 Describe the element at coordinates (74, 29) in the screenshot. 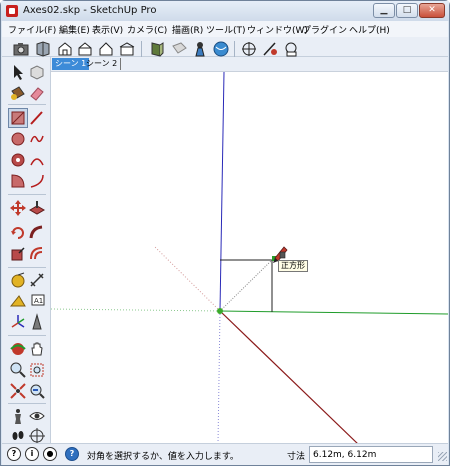

I see `menu-edit: 編集(E)` at that location.